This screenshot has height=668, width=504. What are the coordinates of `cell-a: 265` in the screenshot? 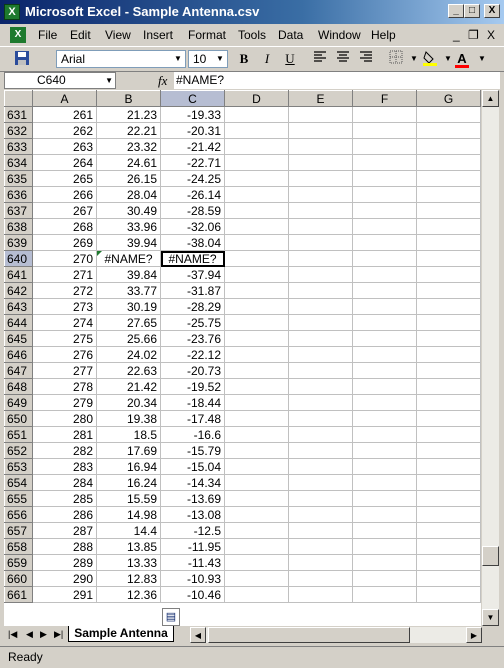 It's located at (64, 178).